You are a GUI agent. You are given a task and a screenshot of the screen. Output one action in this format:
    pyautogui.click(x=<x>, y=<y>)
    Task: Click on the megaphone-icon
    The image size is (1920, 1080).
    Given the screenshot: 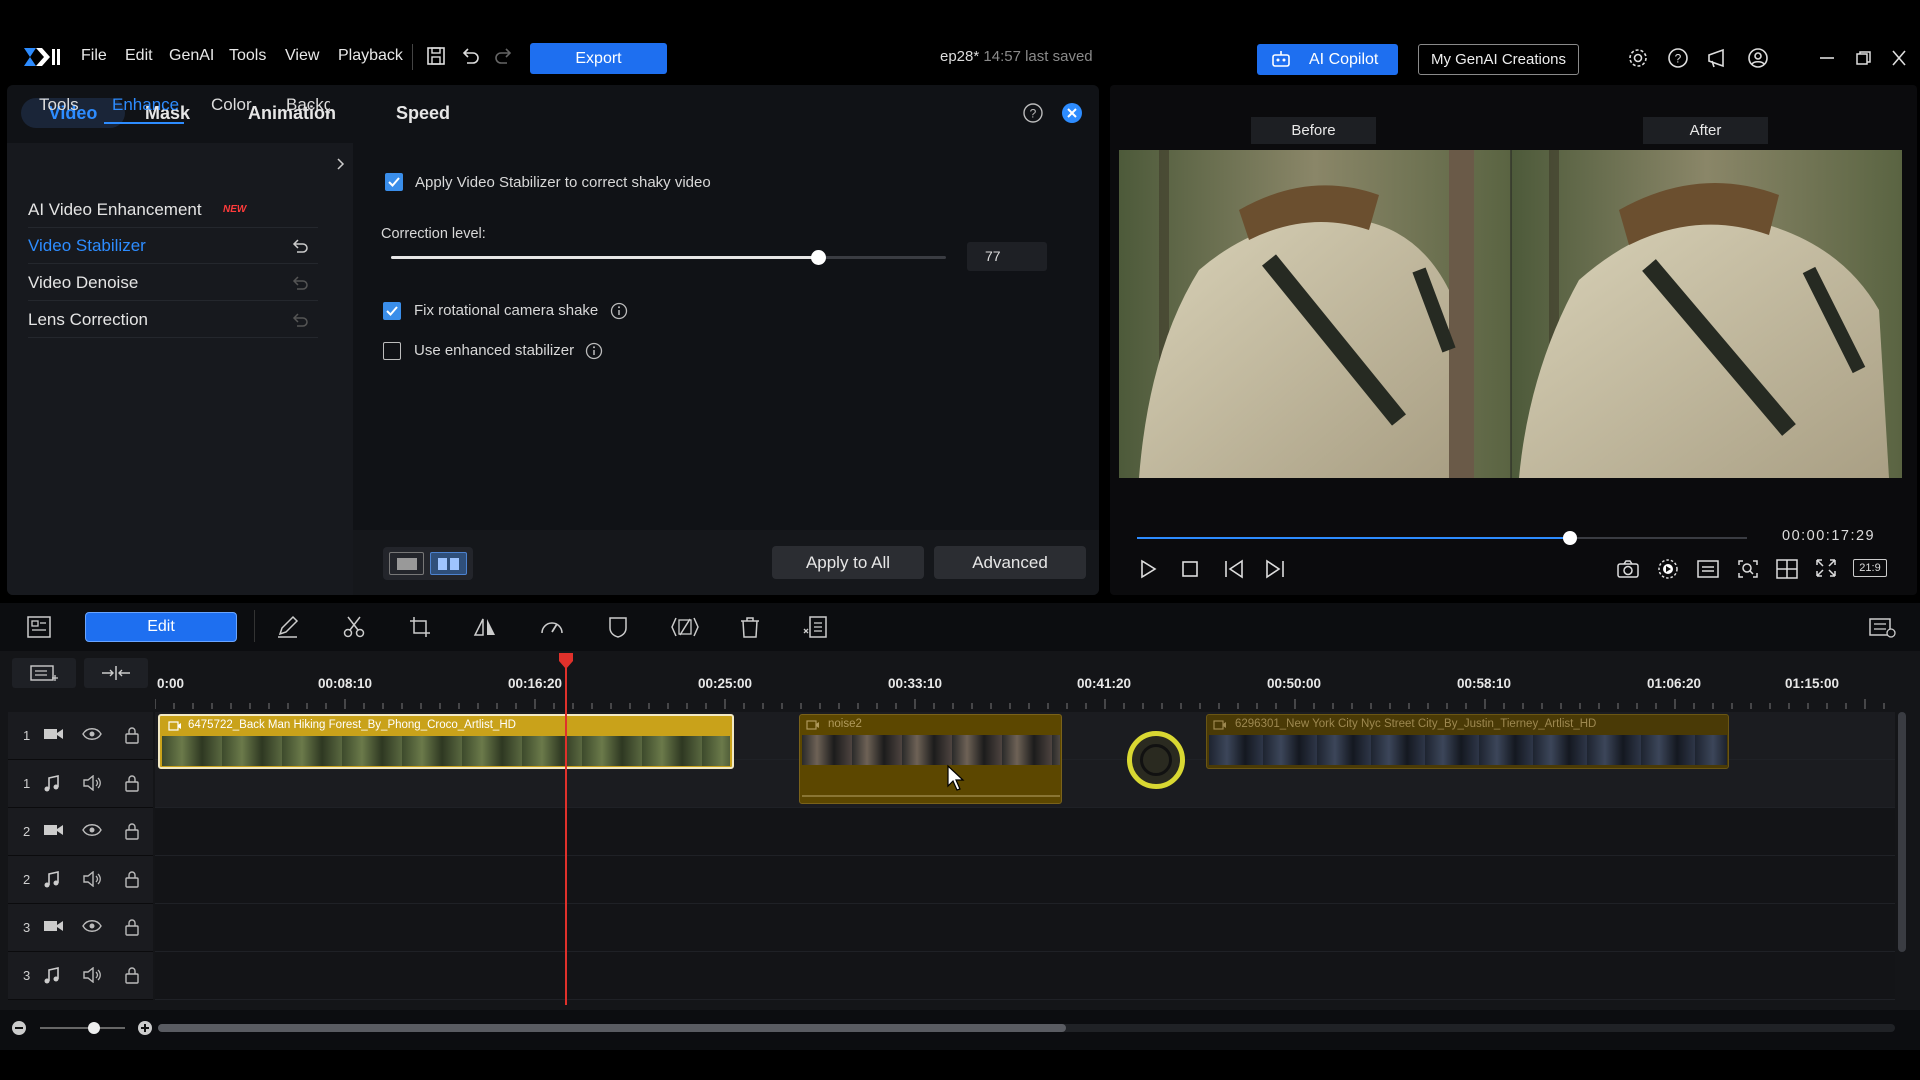 What is the action you would take?
    pyautogui.click(x=1718, y=58)
    